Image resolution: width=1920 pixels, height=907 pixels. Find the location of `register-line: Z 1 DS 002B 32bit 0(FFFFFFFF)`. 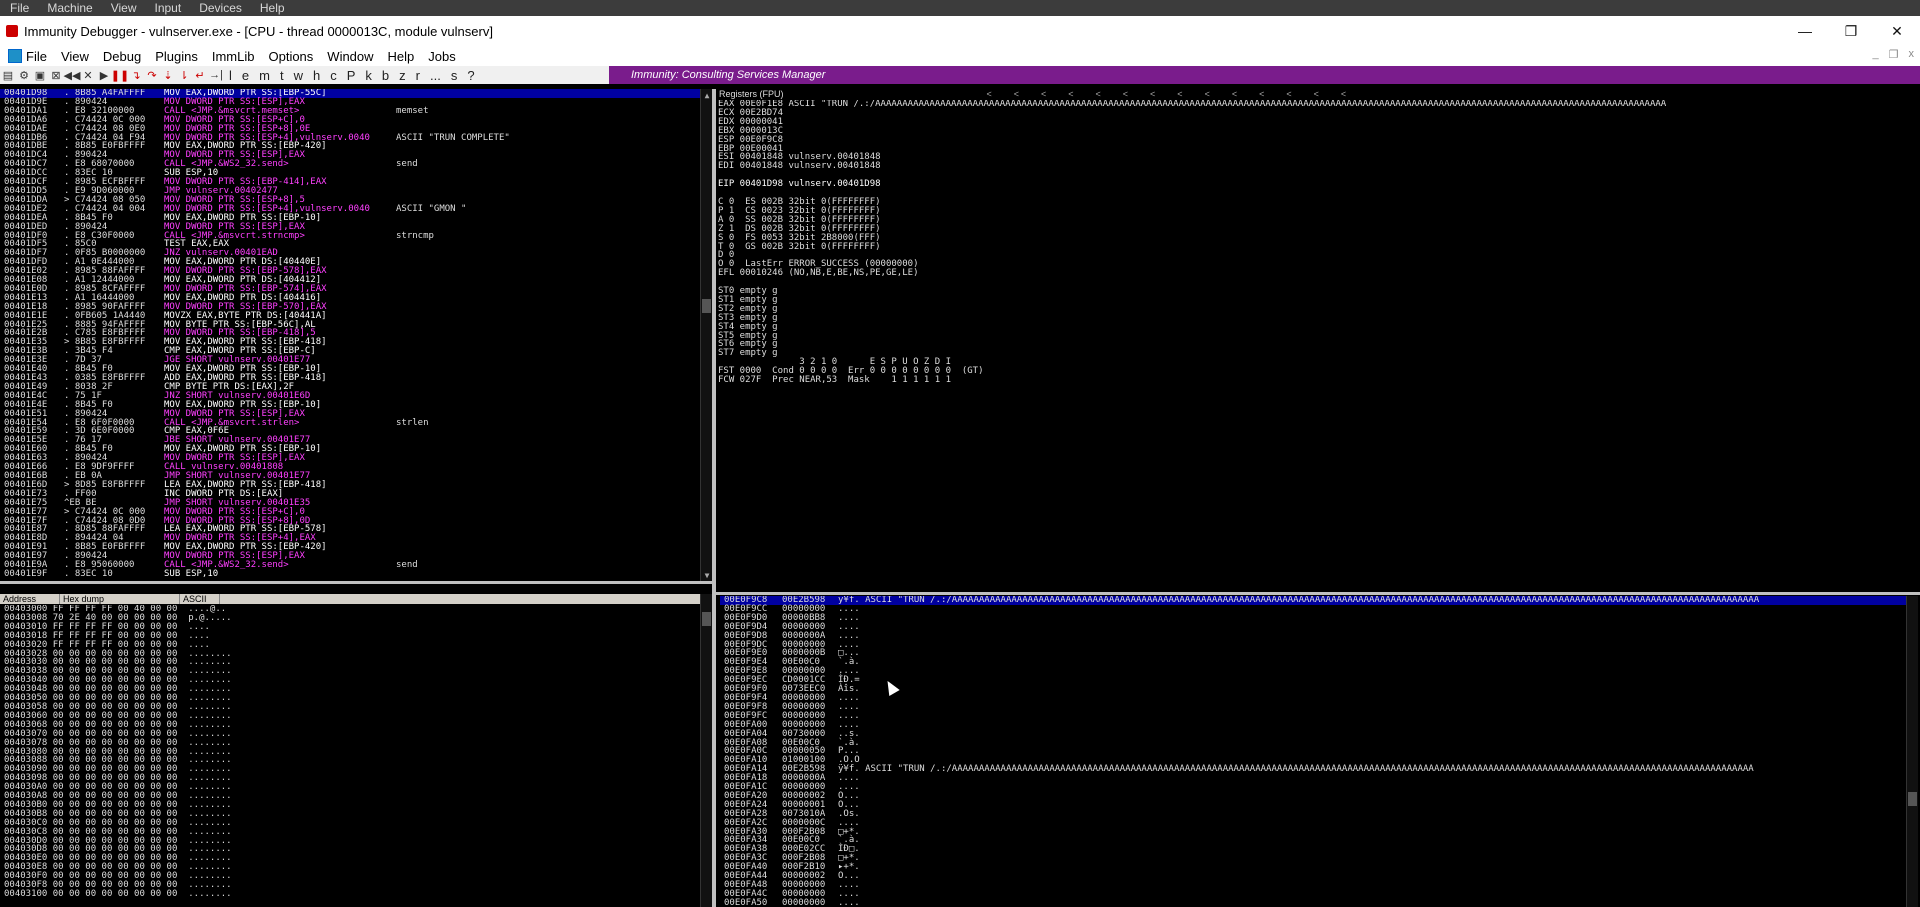

register-line: Z 1 DS 002B 32bit 0(FFFFFFFF) is located at coordinates (1319, 229).